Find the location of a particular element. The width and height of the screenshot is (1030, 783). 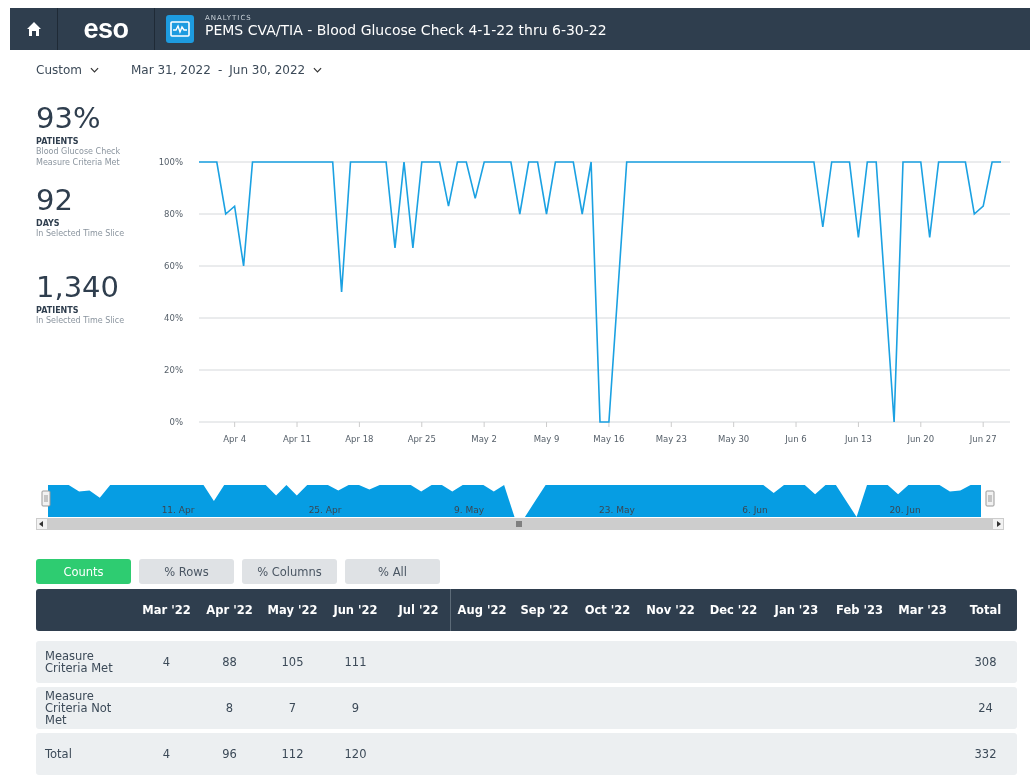

stat-label: DAYS is located at coordinates (48, 223).